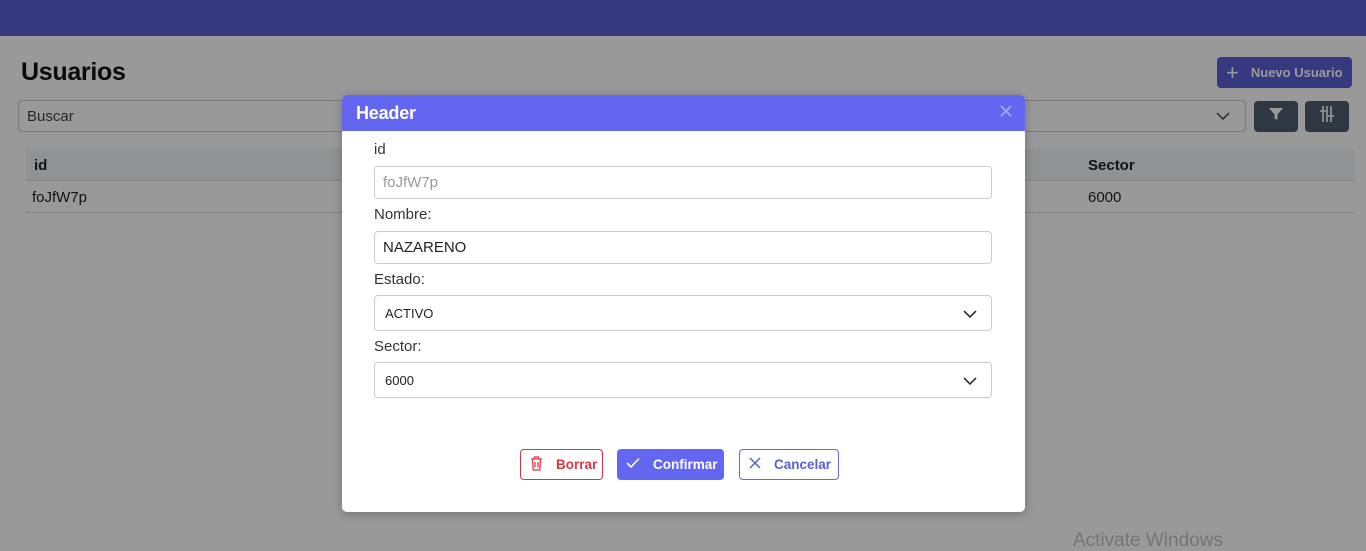  I want to click on x-icon, so click(761, 464).